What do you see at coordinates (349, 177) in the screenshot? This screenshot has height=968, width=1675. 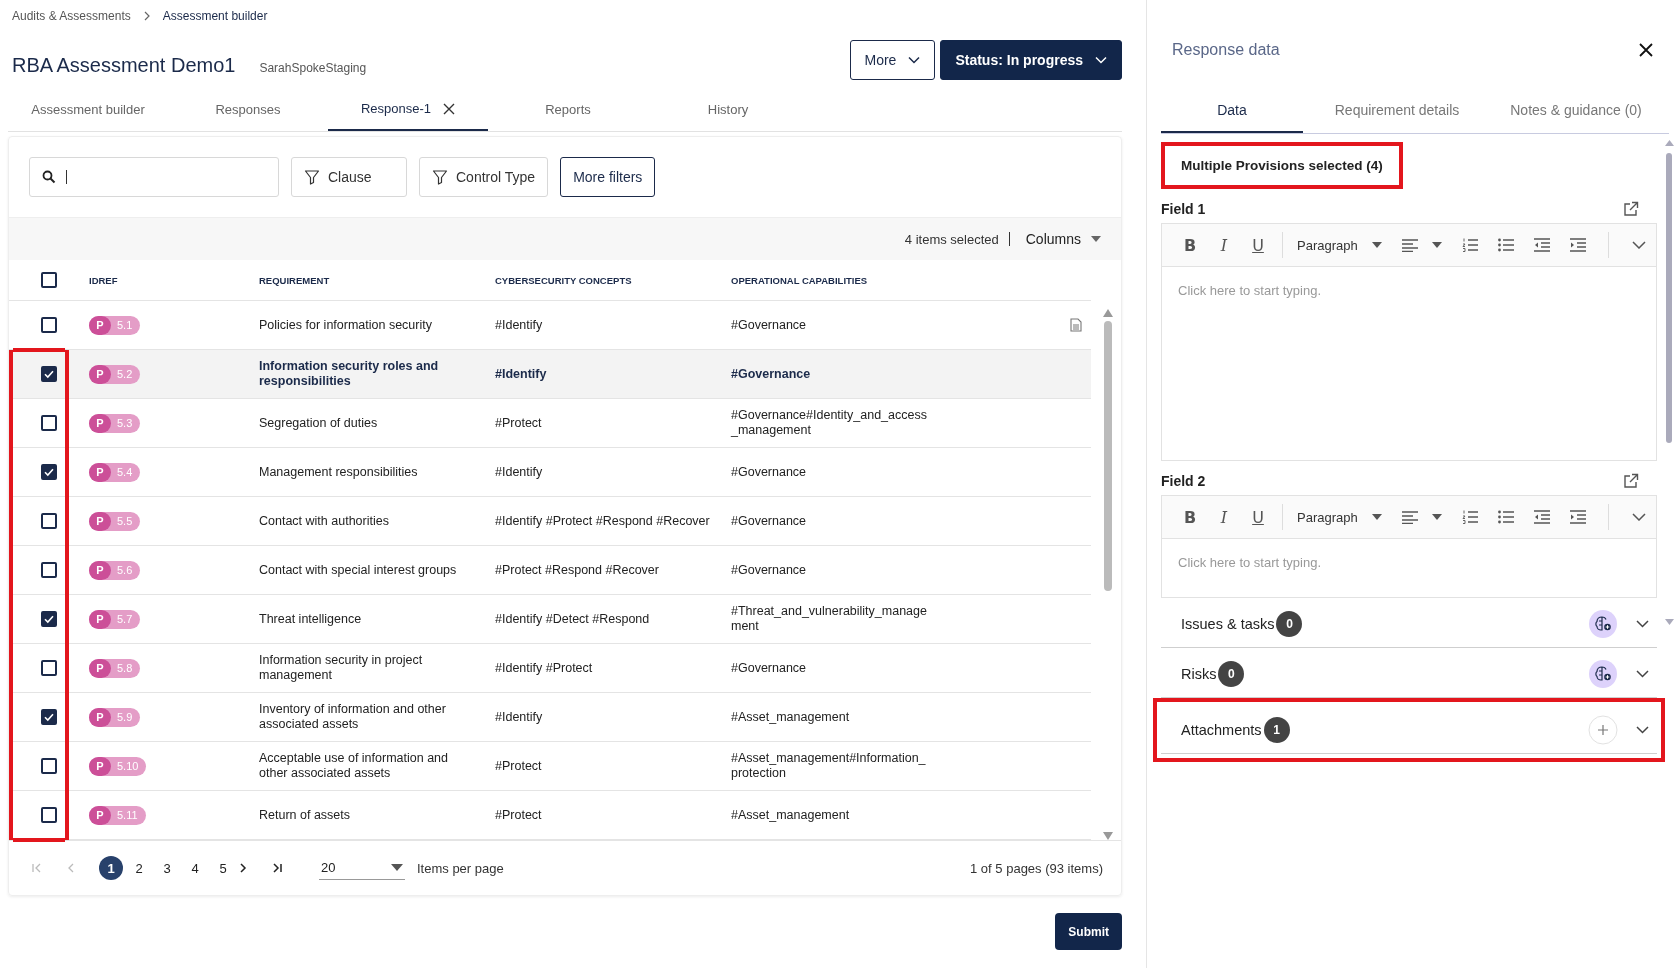 I see `filter-button: Clause` at bounding box center [349, 177].